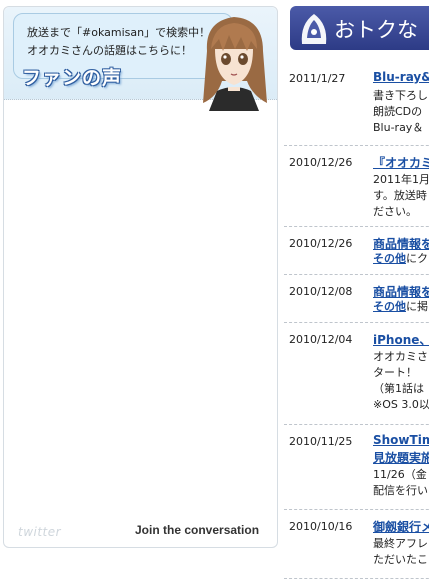  I want to click on news-banner-title: おトクな, so click(376, 30).